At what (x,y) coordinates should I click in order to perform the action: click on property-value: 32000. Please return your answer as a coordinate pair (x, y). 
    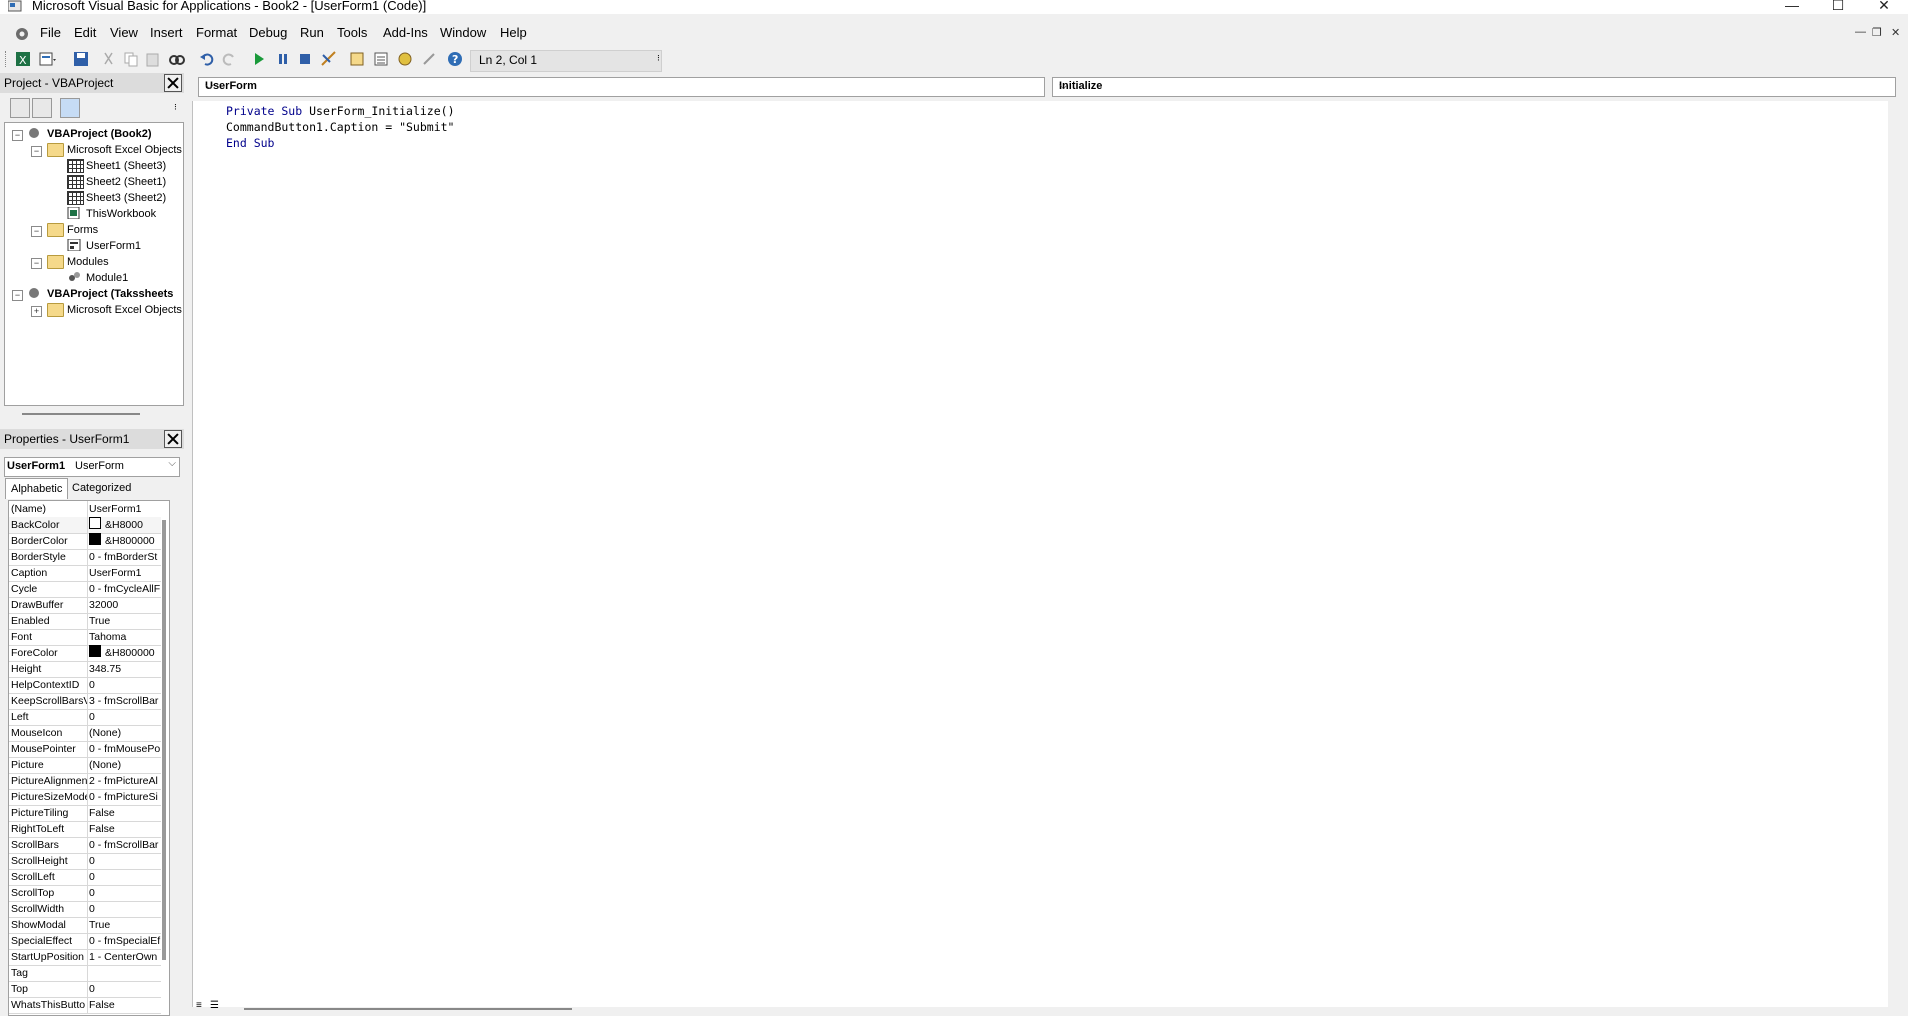
    Looking at the image, I should click on (128, 605).